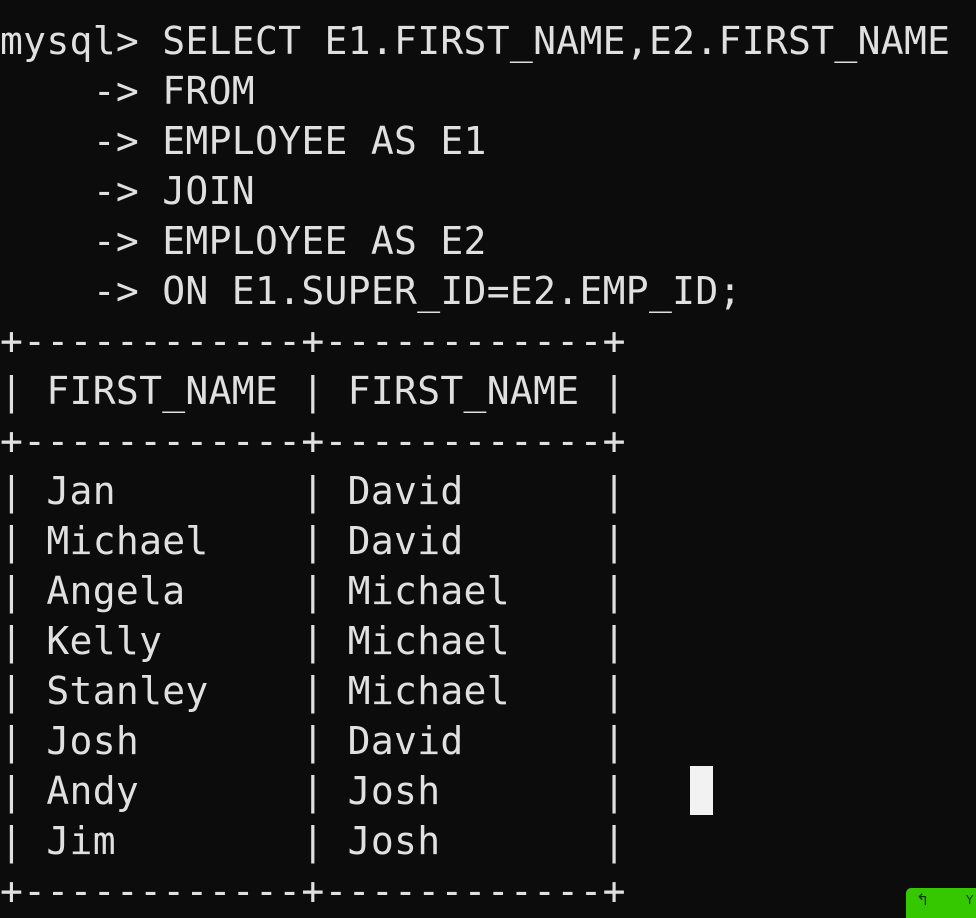  Describe the element at coordinates (313, 391) in the screenshot. I see `table-header-row: | FIRST_NAME | FIRST_NAME |` at that location.